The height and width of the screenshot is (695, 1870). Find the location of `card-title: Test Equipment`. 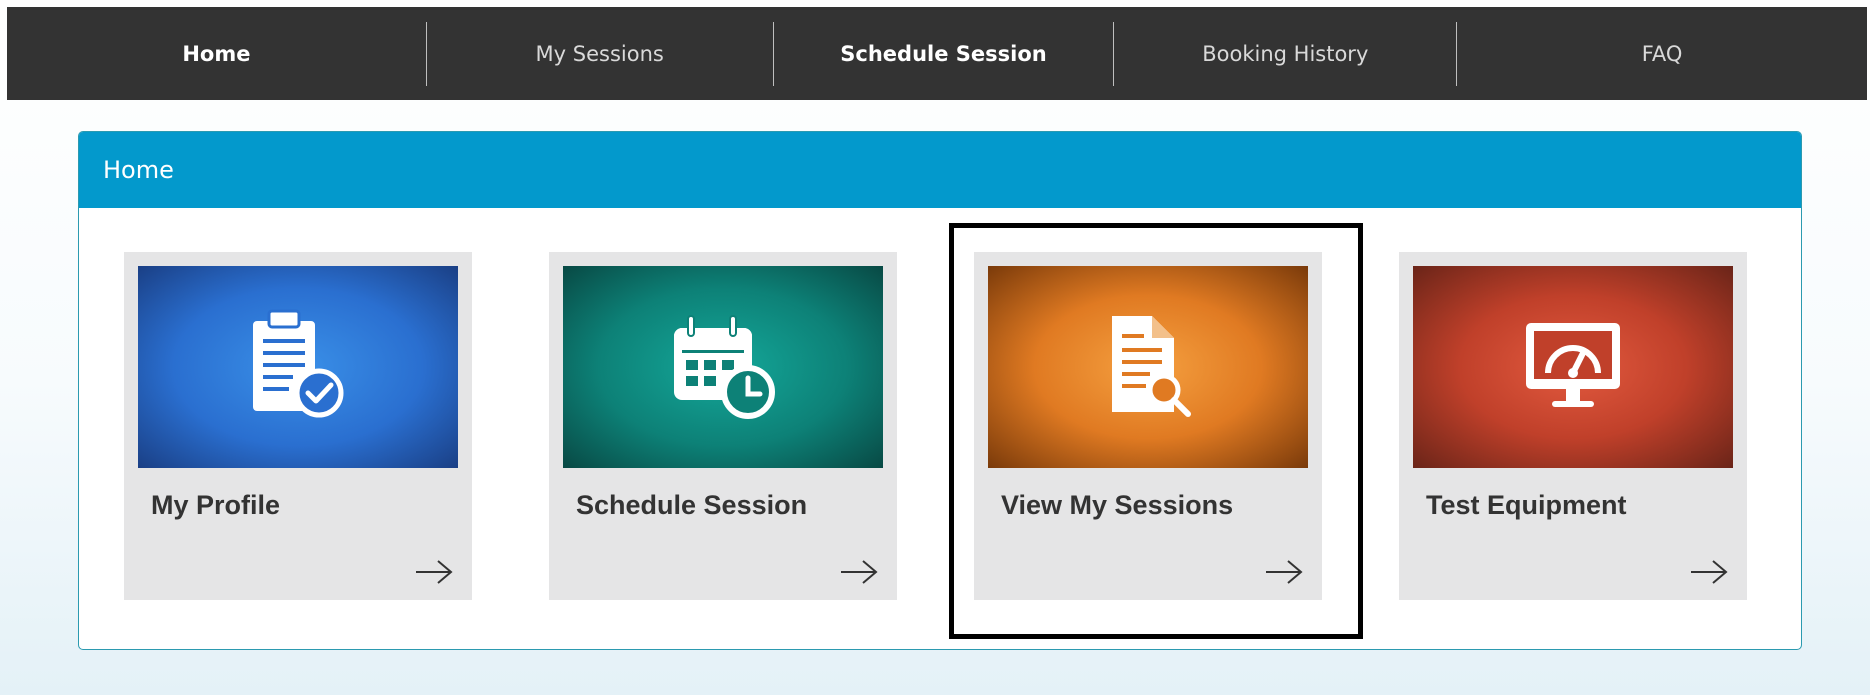

card-title: Test Equipment is located at coordinates (1526, 505).